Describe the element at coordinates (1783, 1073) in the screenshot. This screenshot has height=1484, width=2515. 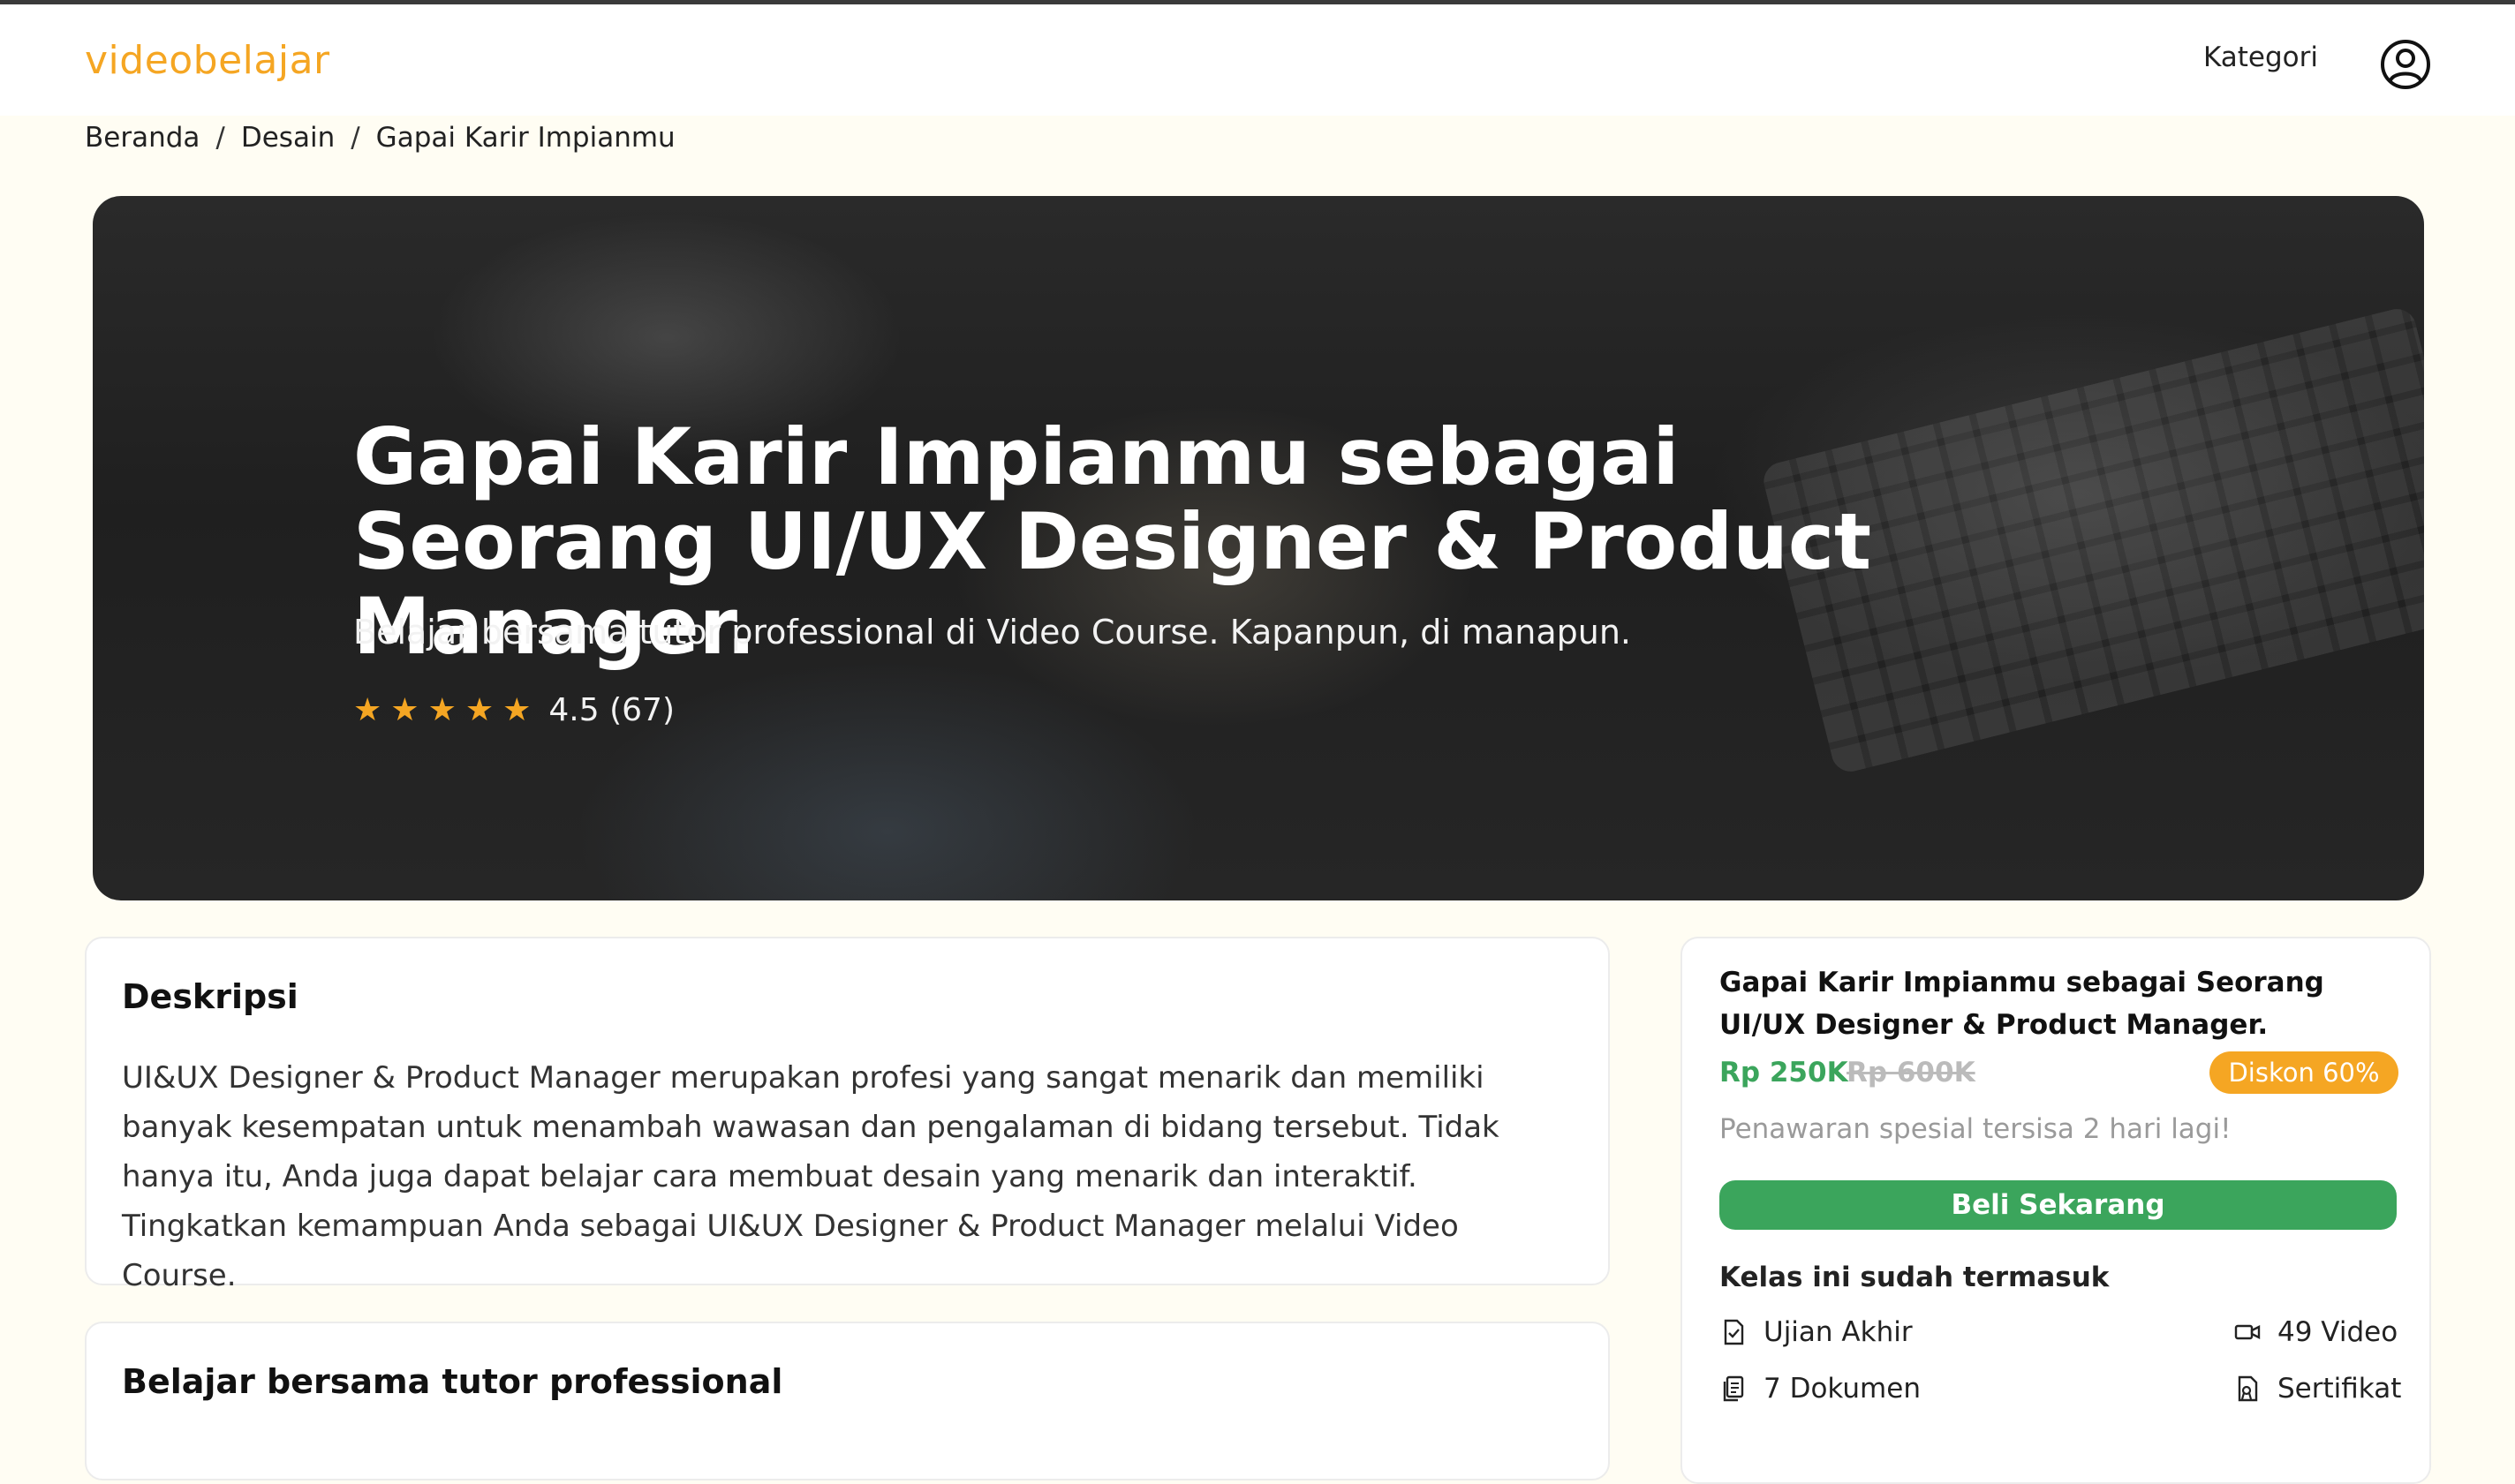
I see `price-current: Rp 250K` at that location.